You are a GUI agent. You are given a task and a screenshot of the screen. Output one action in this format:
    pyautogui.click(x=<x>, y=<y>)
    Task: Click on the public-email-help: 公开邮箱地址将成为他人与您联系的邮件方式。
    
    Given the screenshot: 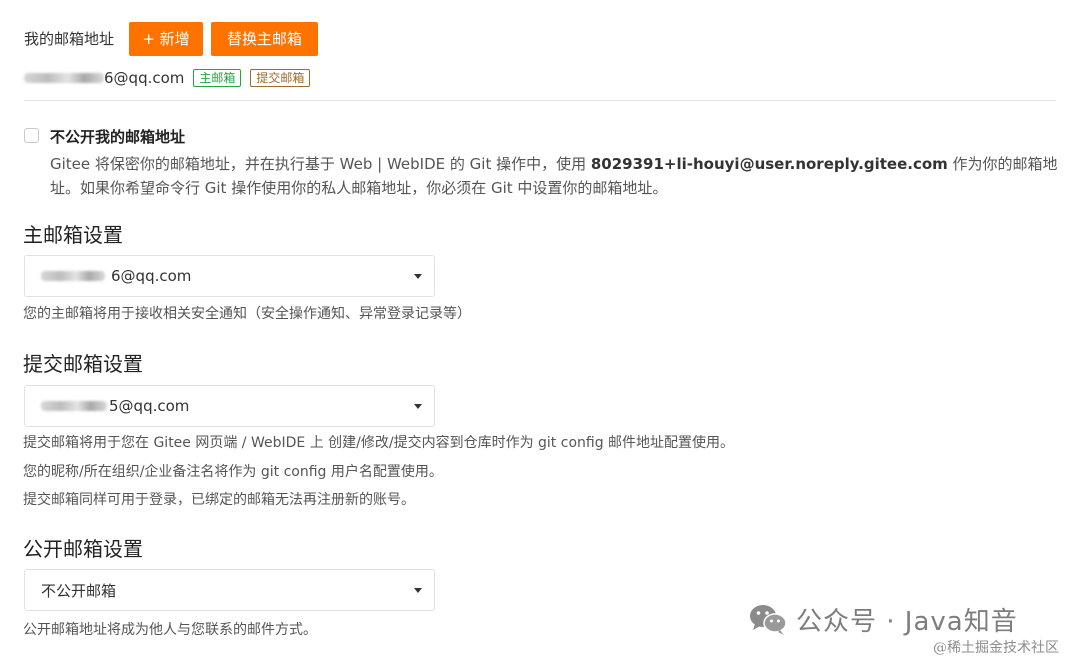 What is the action you would take?
    pyautogui.click(x=170, y=630)
    